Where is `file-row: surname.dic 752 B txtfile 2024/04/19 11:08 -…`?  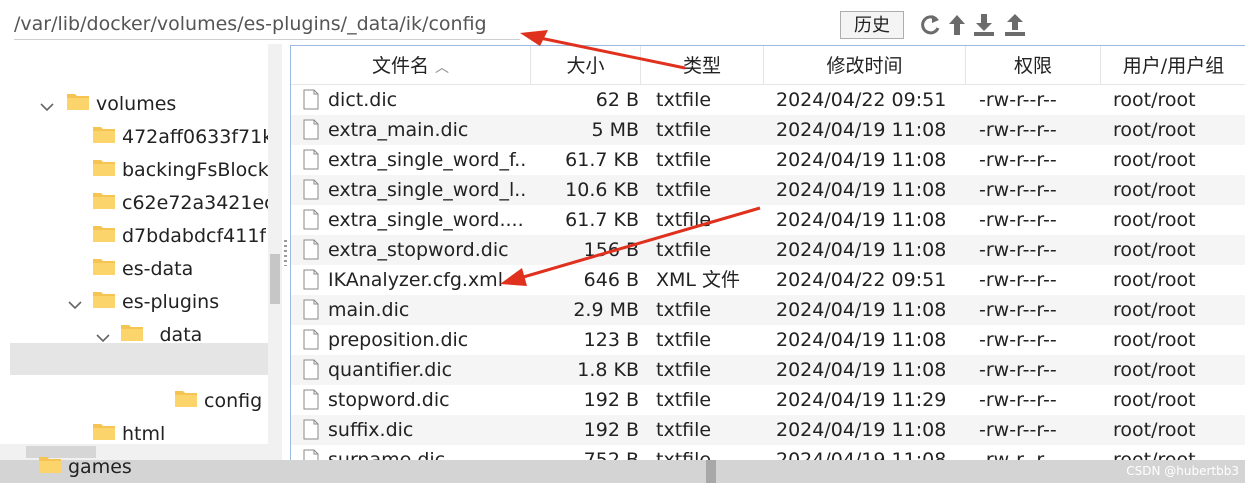
file-row: surname.dic 752 B txtfile 2024/04/19 11:08 -… is located at coordinates (768, 453).